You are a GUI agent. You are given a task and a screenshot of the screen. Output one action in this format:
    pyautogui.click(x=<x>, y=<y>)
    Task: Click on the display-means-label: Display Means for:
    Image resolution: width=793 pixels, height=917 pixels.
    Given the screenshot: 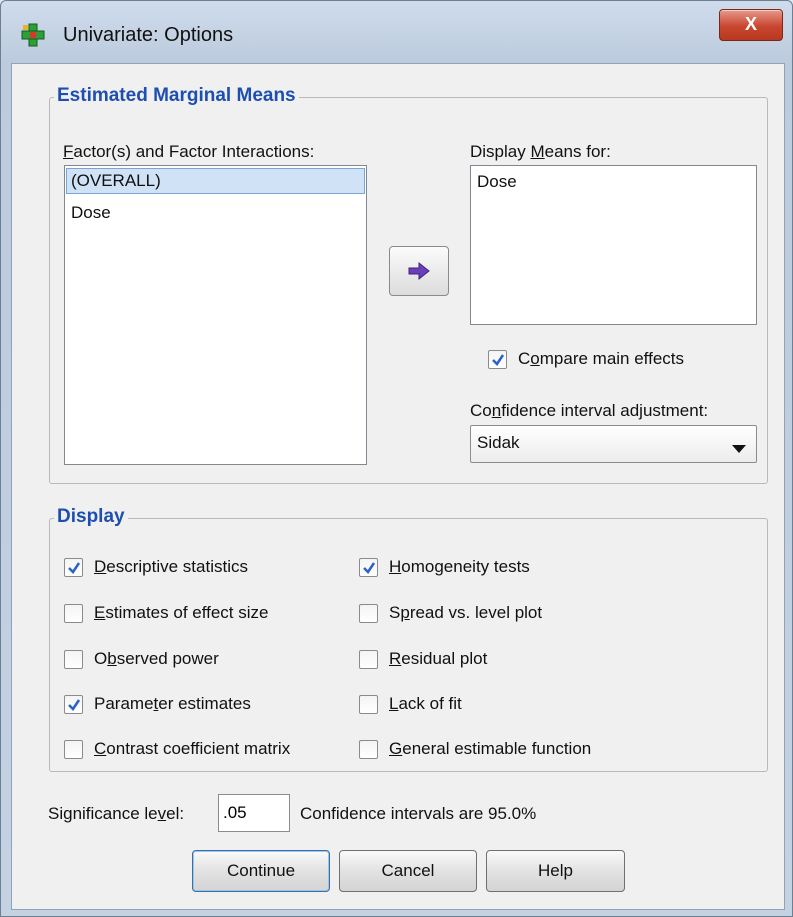 What is the action you would take?
    pyautogui.click(x=540, y=151)
    